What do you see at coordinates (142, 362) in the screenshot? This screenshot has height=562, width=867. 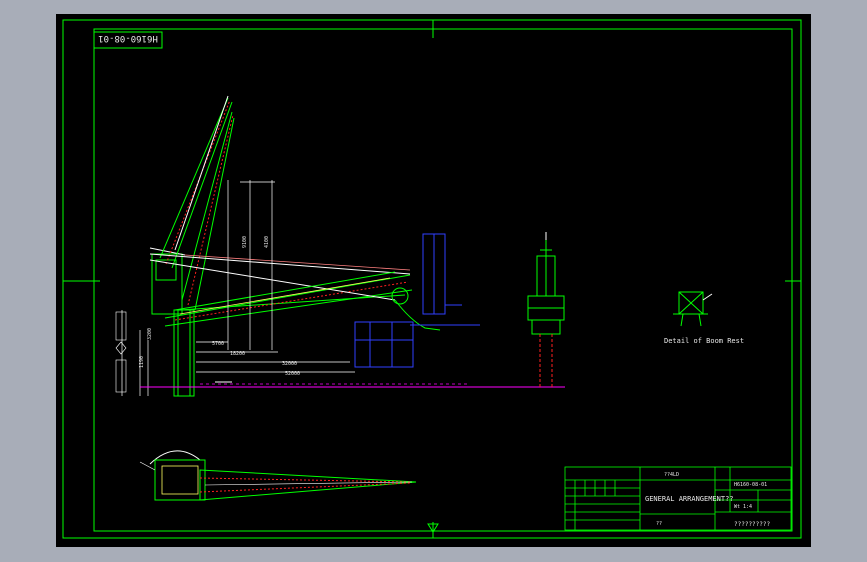 I see `svg-text: 1190` at bounding box center [142, 362].